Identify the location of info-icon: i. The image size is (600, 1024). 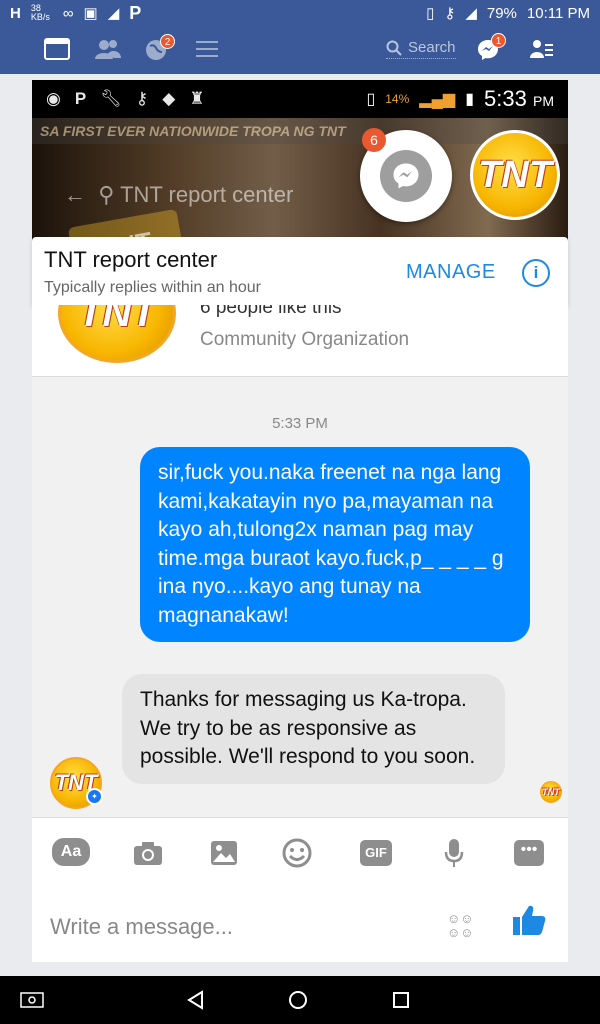
(536, 273).